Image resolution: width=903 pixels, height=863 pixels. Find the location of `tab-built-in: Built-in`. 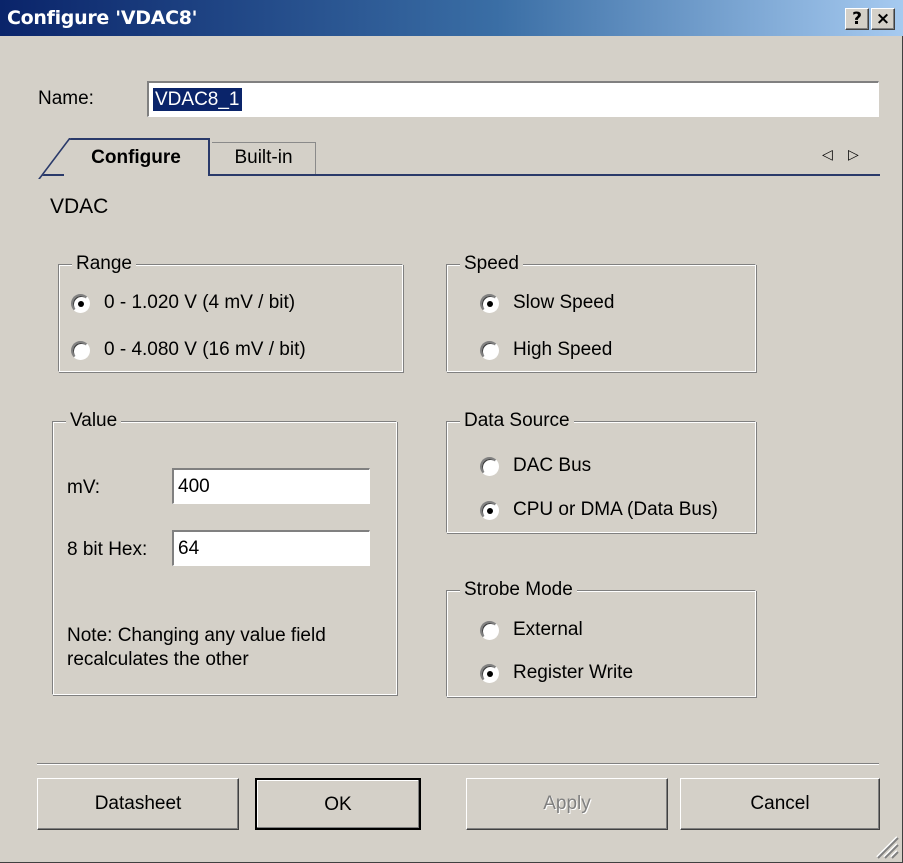

tab-built-in: Built-in is located at coordinates (264, 158).